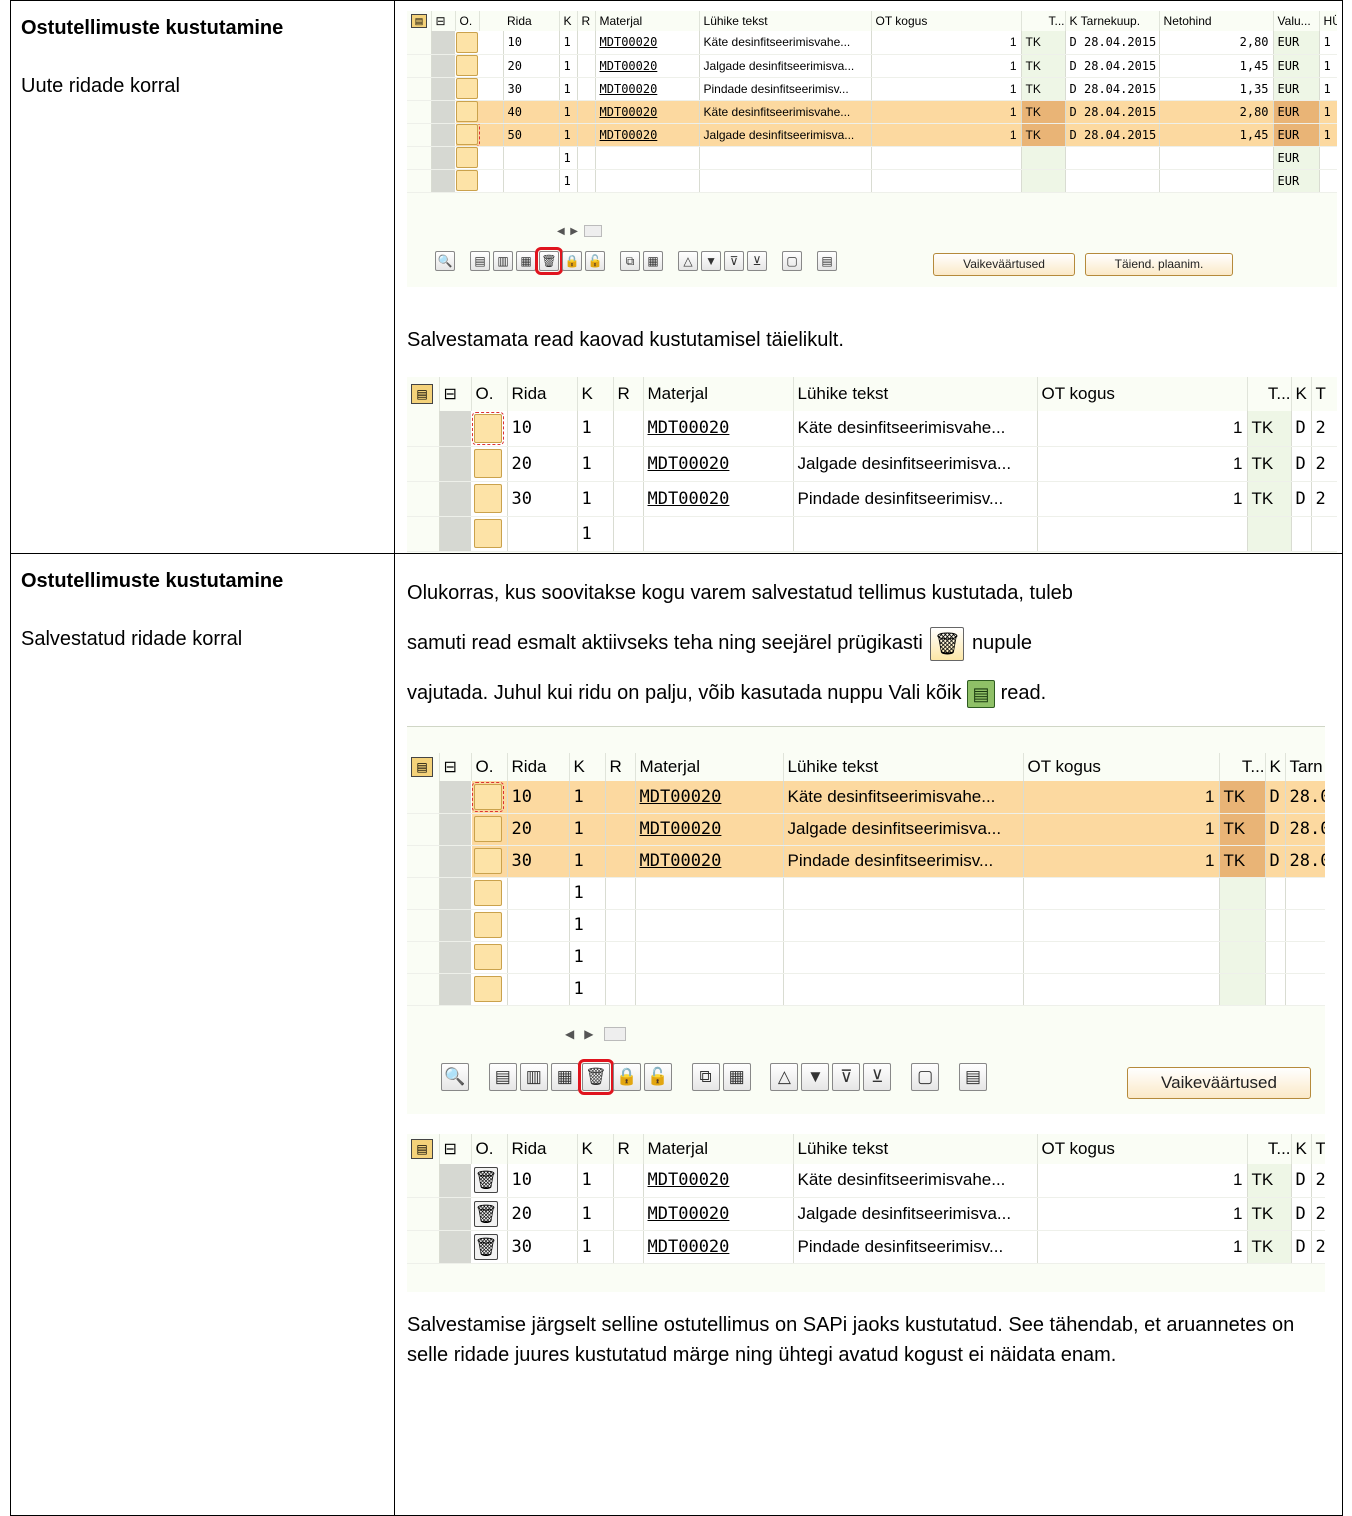 The width and height of the screenshot is (1352, 1516). Describe the element at coordinates (784, 1077) in the screenshot. I see `sort-icon: △` at that location.